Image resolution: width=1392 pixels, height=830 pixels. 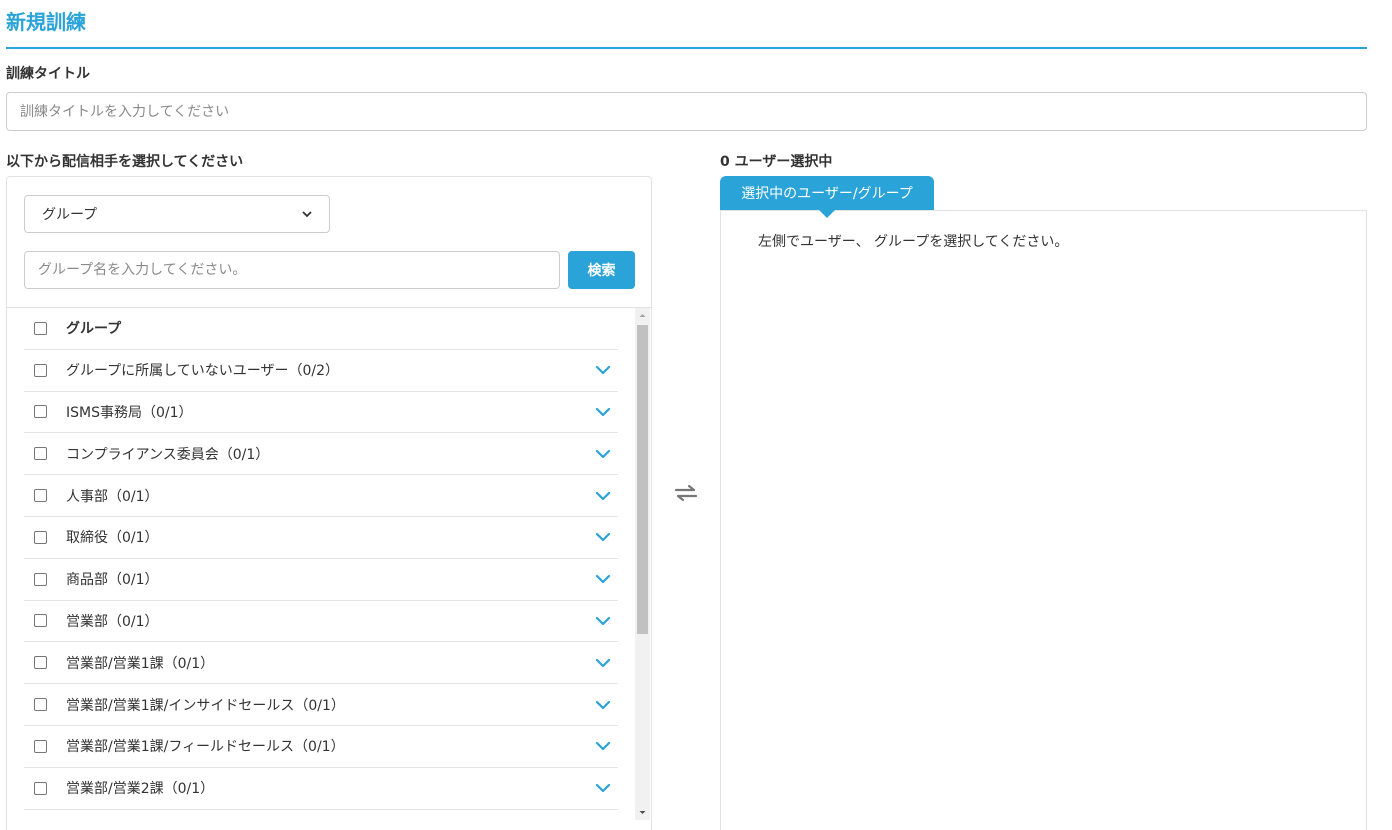 I want to click on group-label: 取締役（0/1）, so click(x=112, y=538).